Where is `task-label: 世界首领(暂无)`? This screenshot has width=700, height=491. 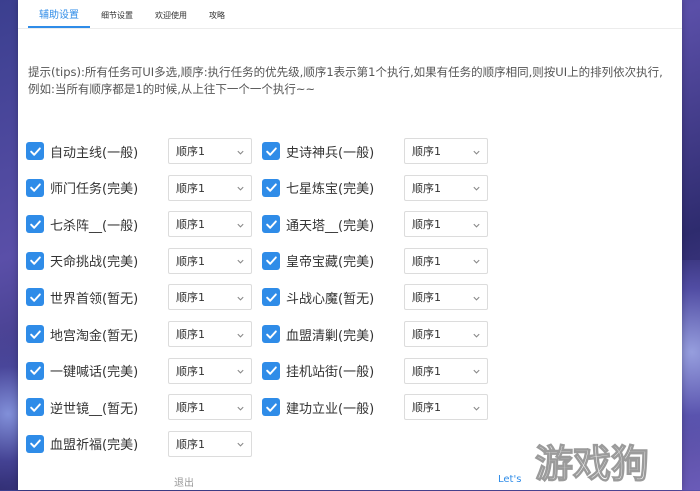 task-label: 世界首领(暂无) is located at coordinates (94, 299).